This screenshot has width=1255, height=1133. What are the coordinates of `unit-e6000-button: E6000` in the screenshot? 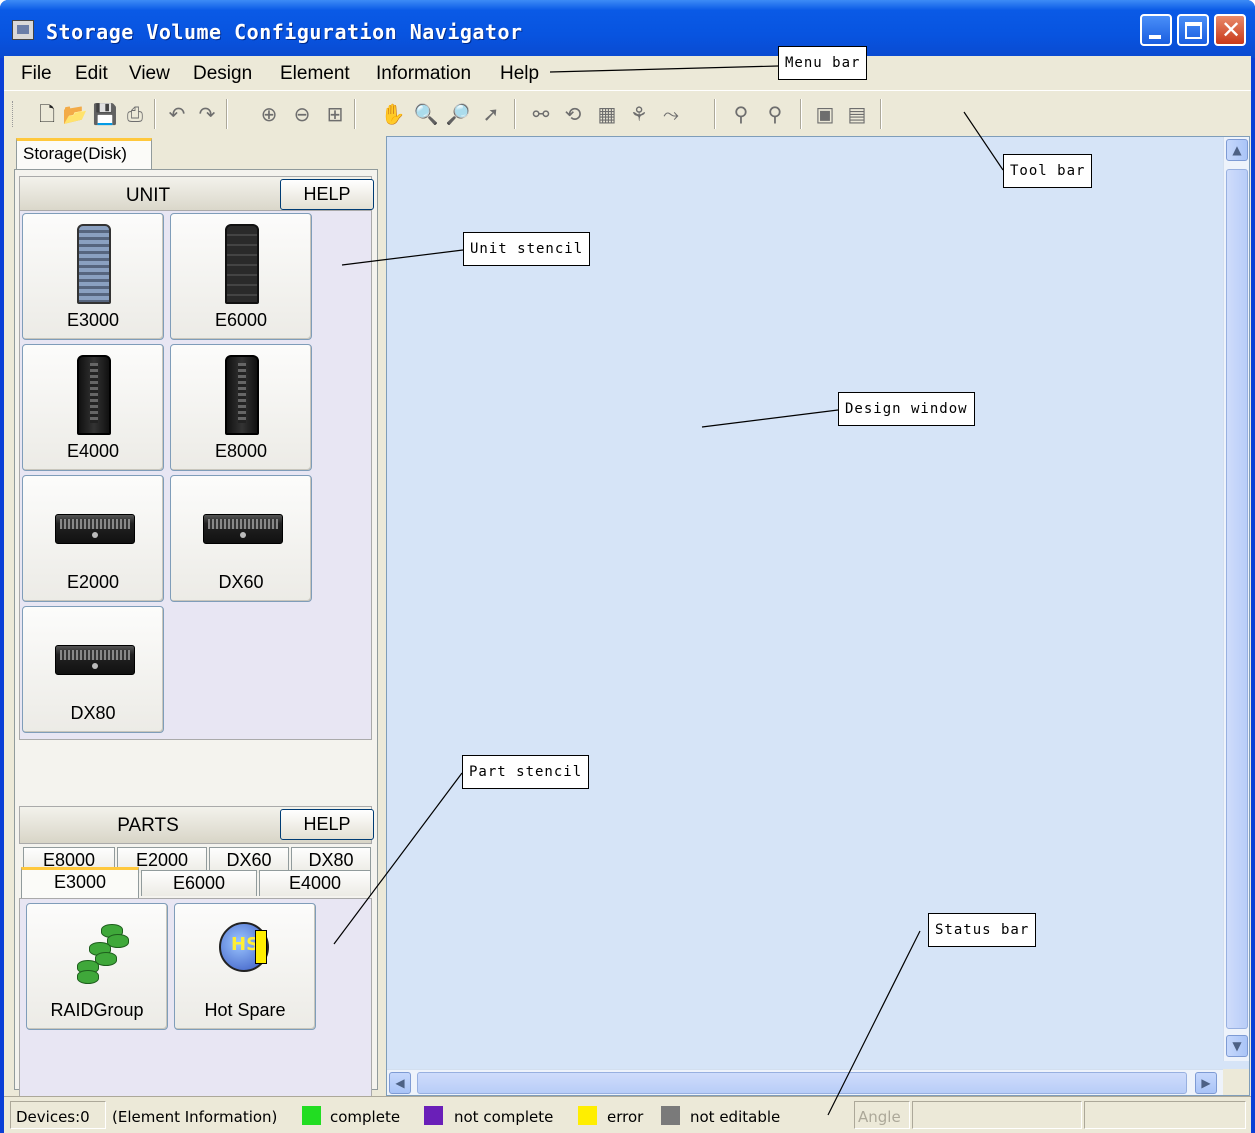 It's located at (241, 276).